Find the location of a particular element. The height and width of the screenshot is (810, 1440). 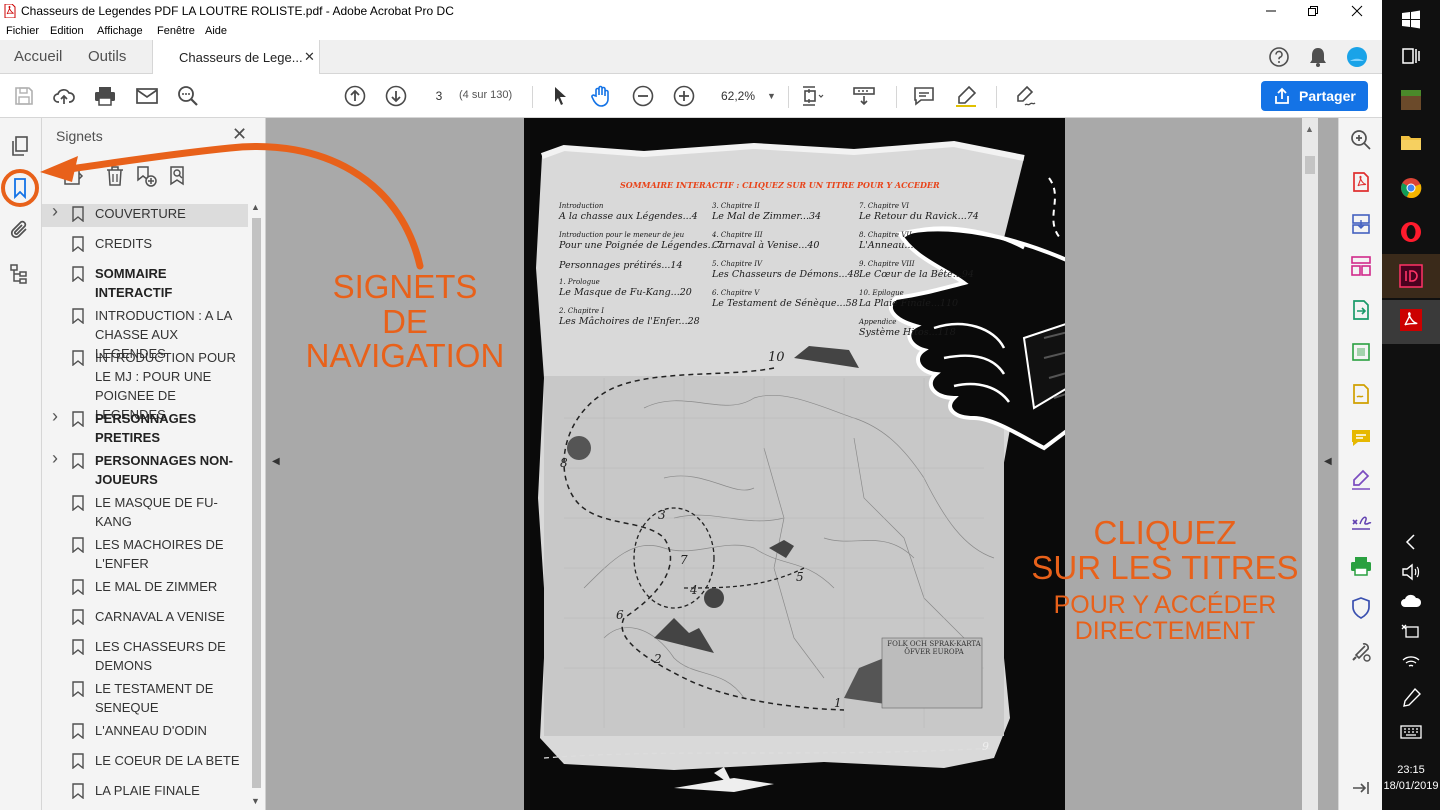

opera-icon is located at coordinates (1411, 232).